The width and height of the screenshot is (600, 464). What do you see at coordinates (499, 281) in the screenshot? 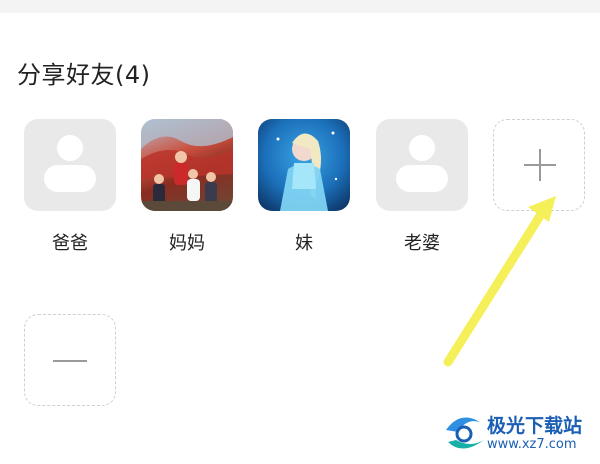
I see `annotation-arrow-icon` at bounding box center [499, 281].